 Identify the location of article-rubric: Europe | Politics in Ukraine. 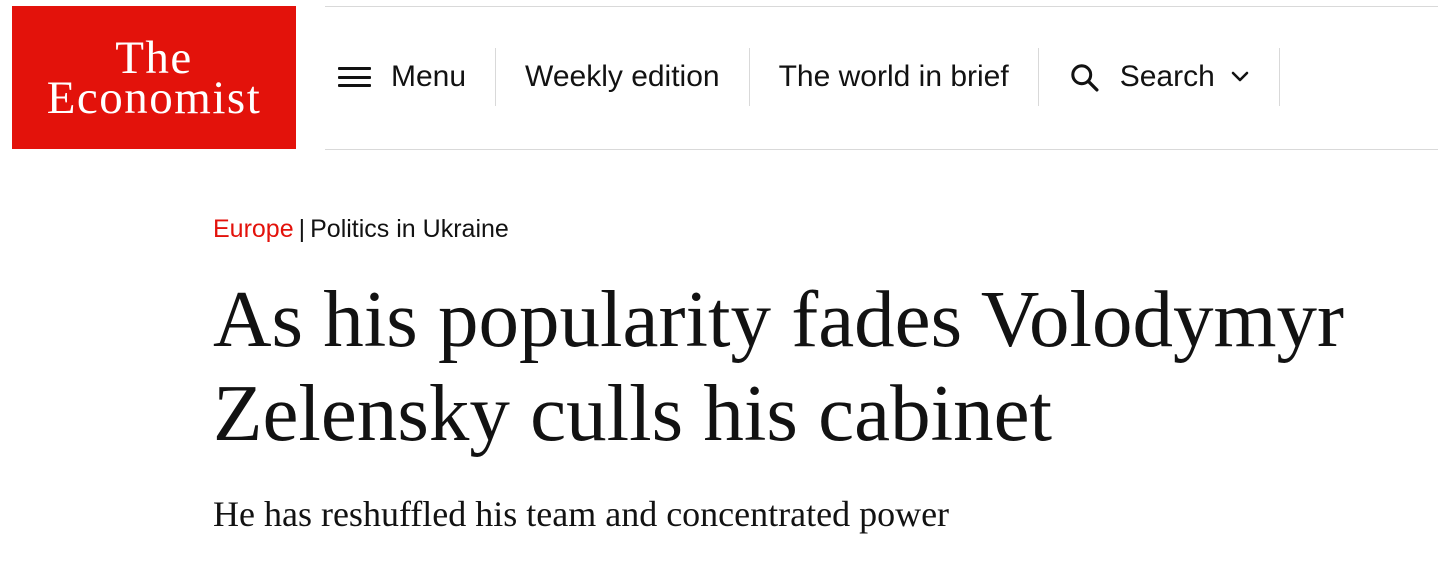
(361, 229).